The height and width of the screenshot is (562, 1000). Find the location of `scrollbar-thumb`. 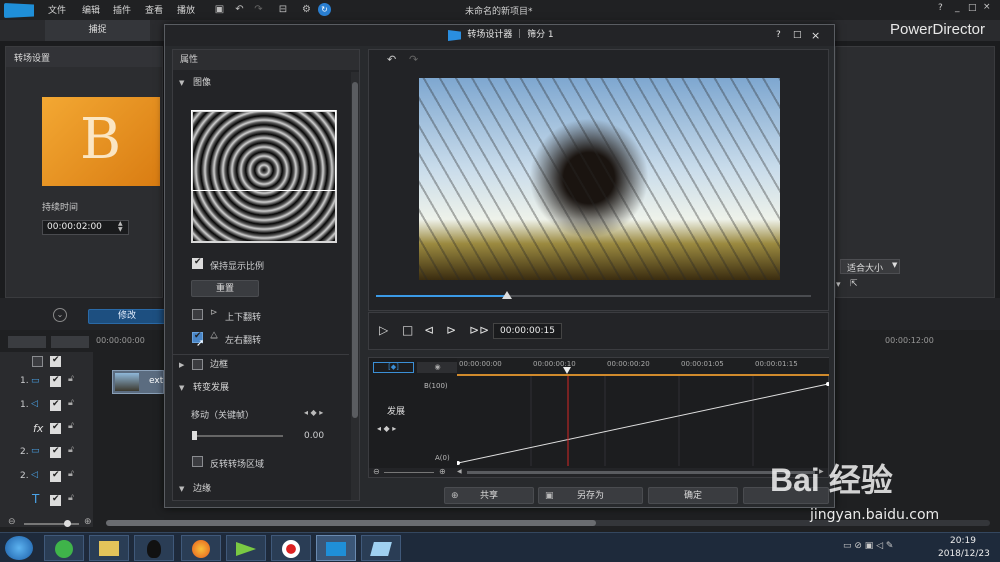

scrollbar-thumb is located at coordinates (351, 523).